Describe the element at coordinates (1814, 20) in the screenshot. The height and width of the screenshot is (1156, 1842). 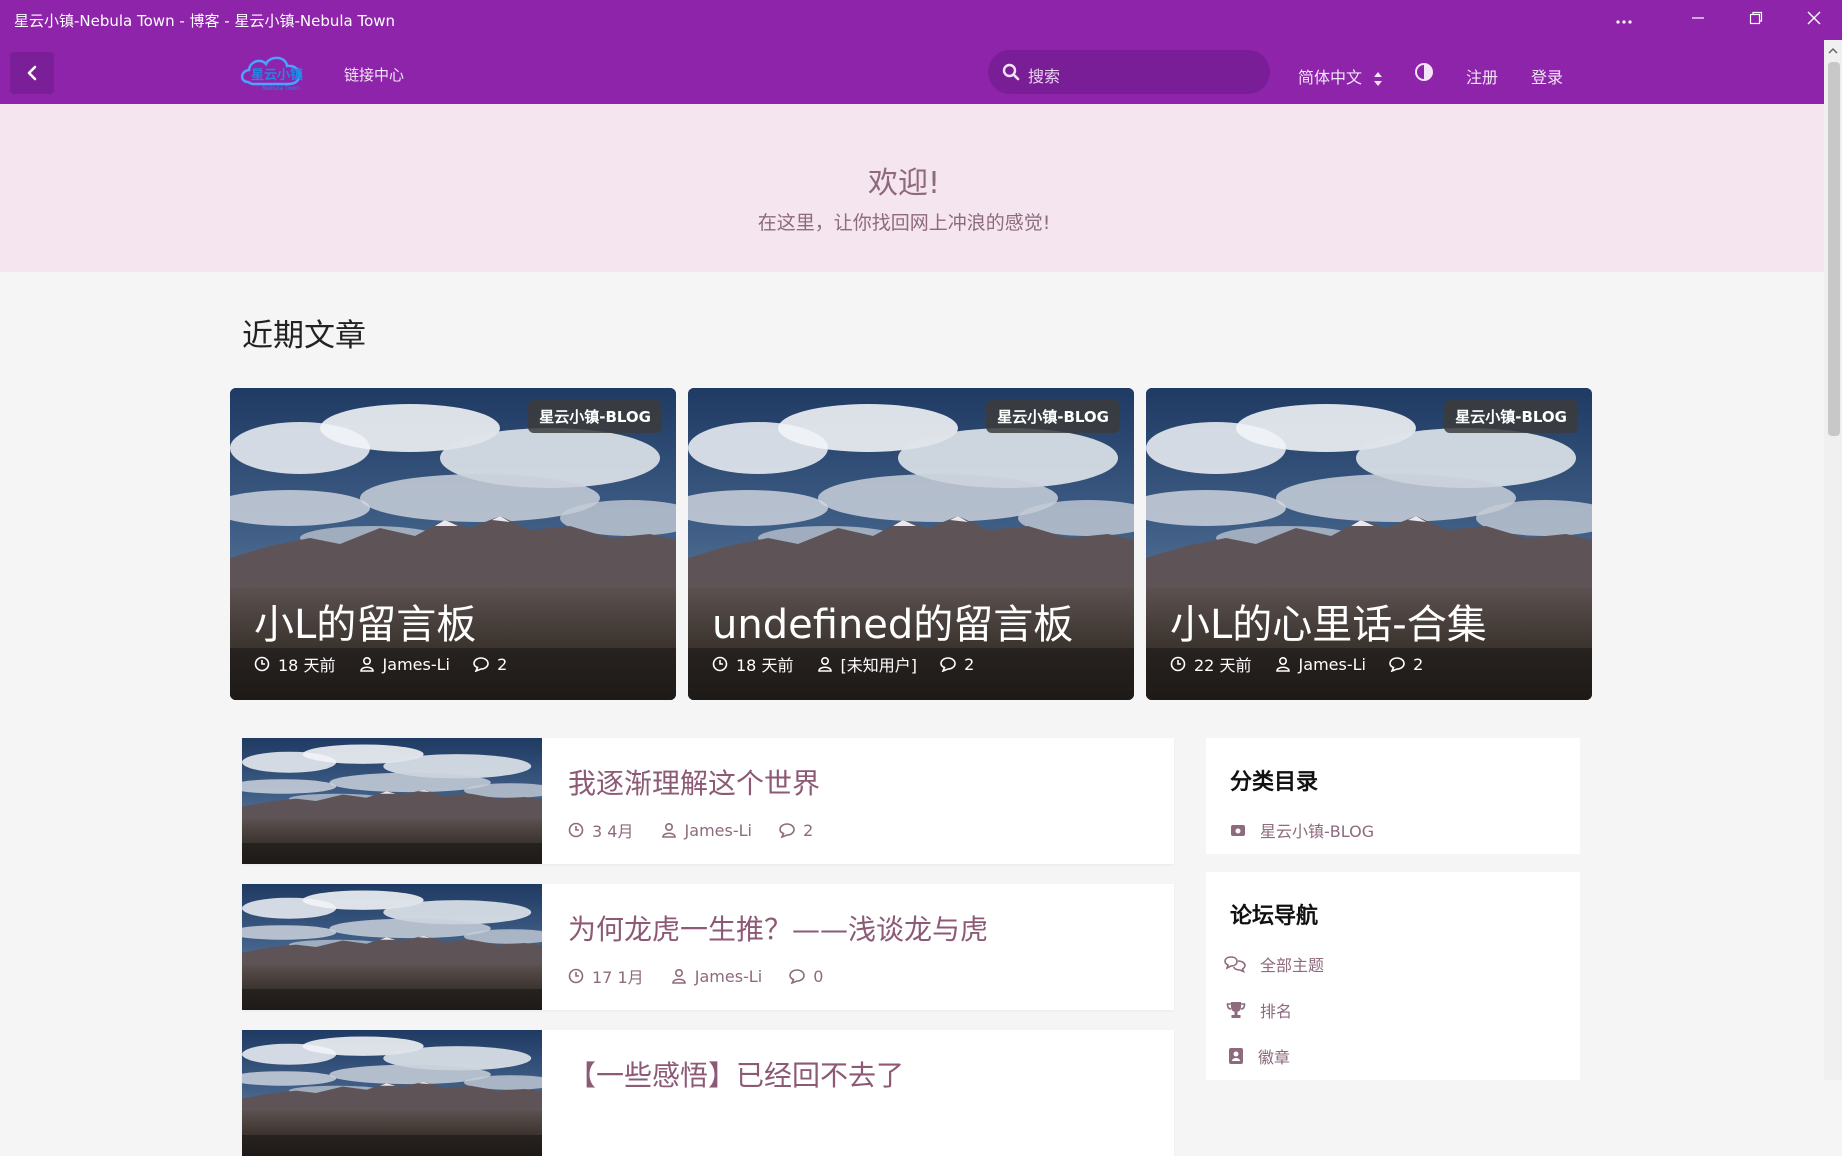
I see `close-icon` at that location.